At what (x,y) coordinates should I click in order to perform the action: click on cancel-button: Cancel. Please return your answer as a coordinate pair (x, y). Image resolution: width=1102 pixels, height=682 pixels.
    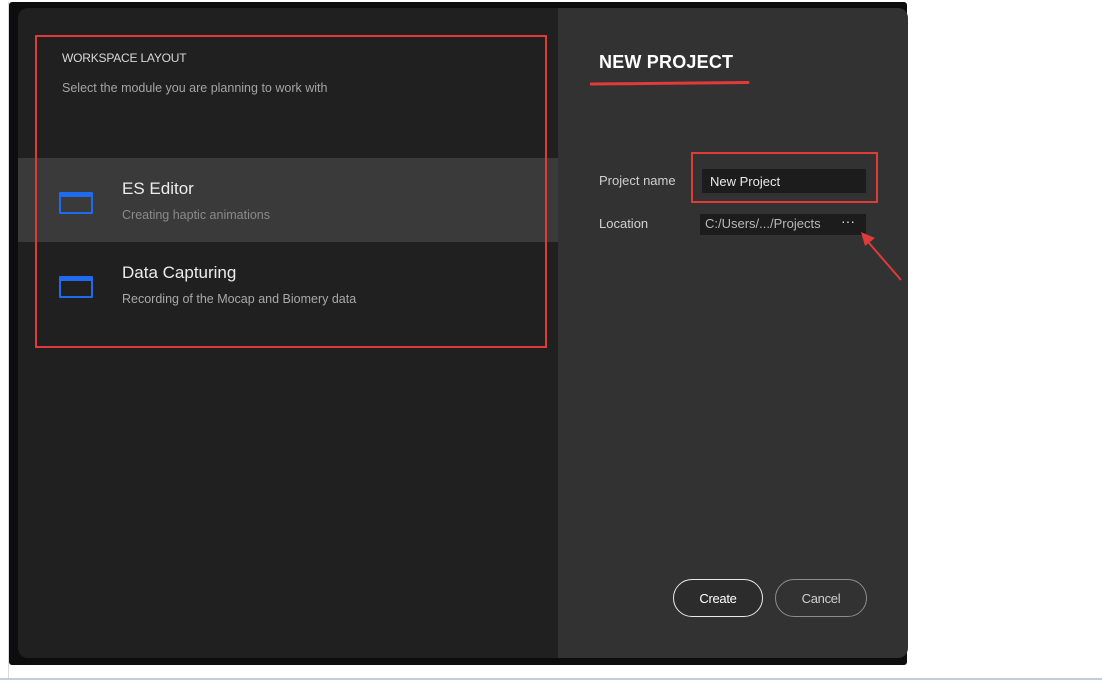
    Looking at the image, I should click on (821, 598).